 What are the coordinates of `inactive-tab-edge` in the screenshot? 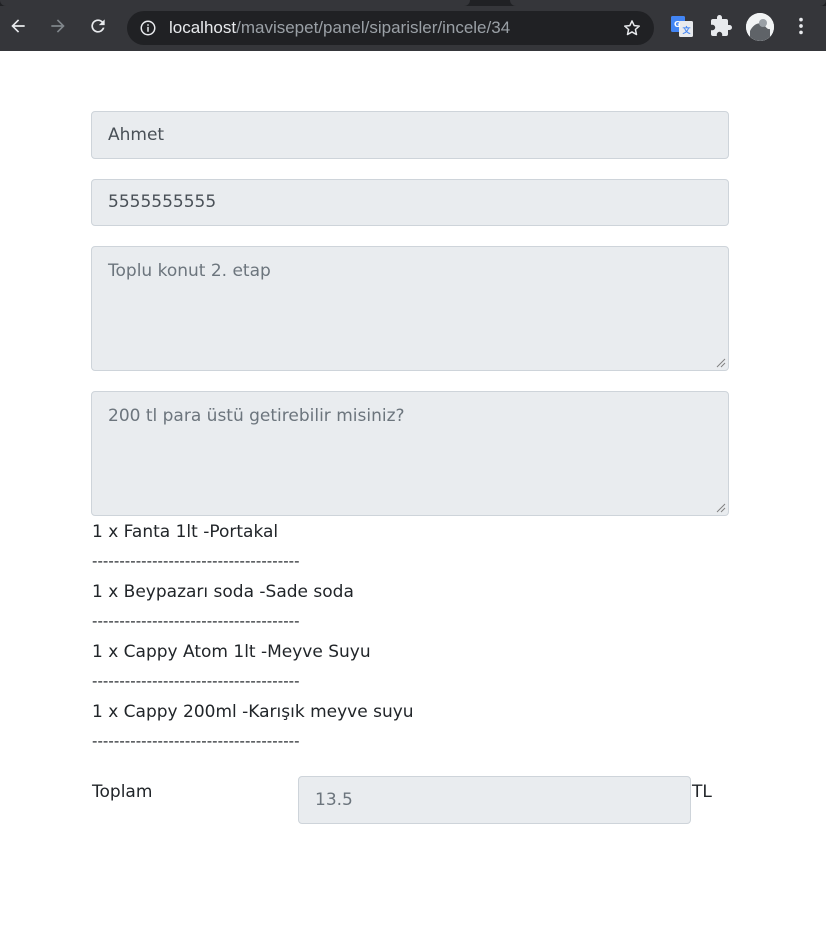 It's located at (668, 3).